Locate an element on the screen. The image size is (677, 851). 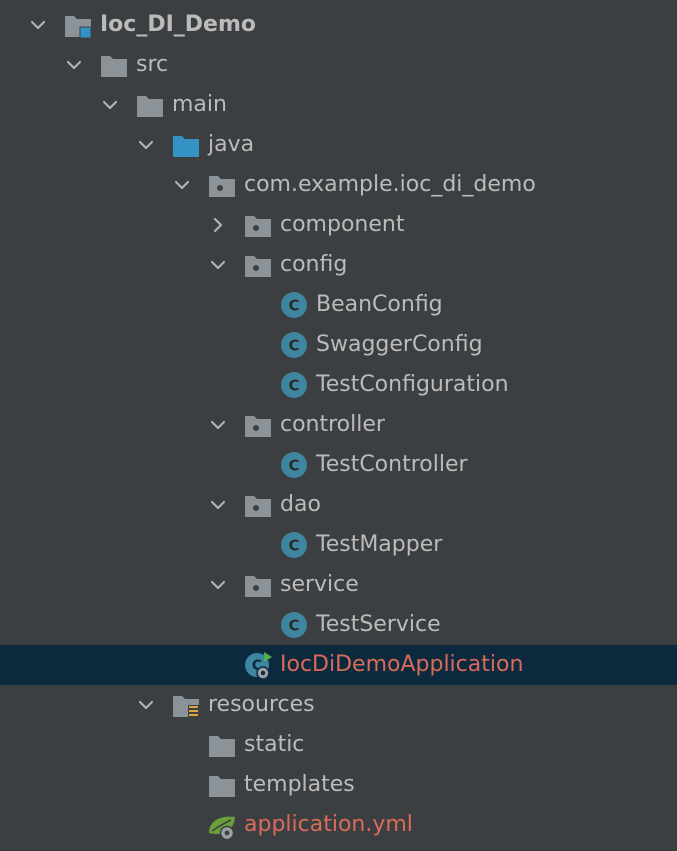
tree-item-config: config is located at coordinates (338, 265).